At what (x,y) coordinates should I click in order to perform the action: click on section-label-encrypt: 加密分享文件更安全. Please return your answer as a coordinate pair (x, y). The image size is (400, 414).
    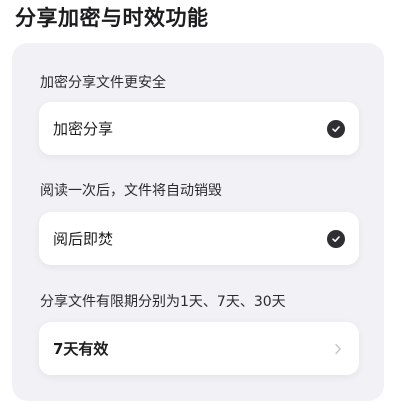
    Looking at the image, I should click on (103, 83).